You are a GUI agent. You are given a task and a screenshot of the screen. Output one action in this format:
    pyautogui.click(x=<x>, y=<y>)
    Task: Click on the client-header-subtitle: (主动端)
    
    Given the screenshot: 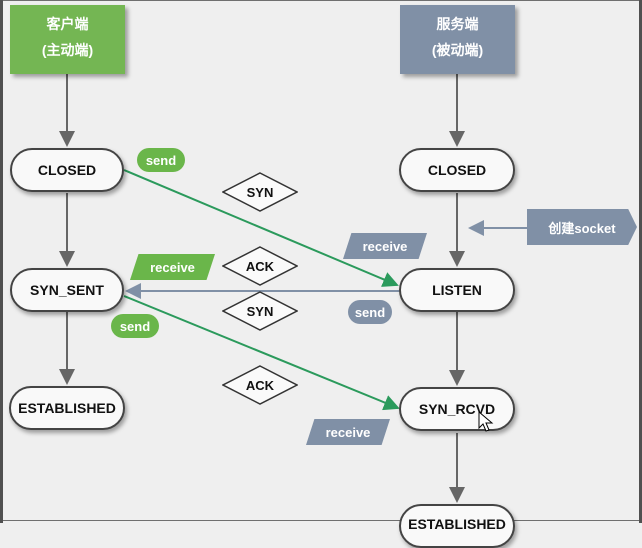 What is the action you would take?
    pyautogui.click(x=67, y=50)
    